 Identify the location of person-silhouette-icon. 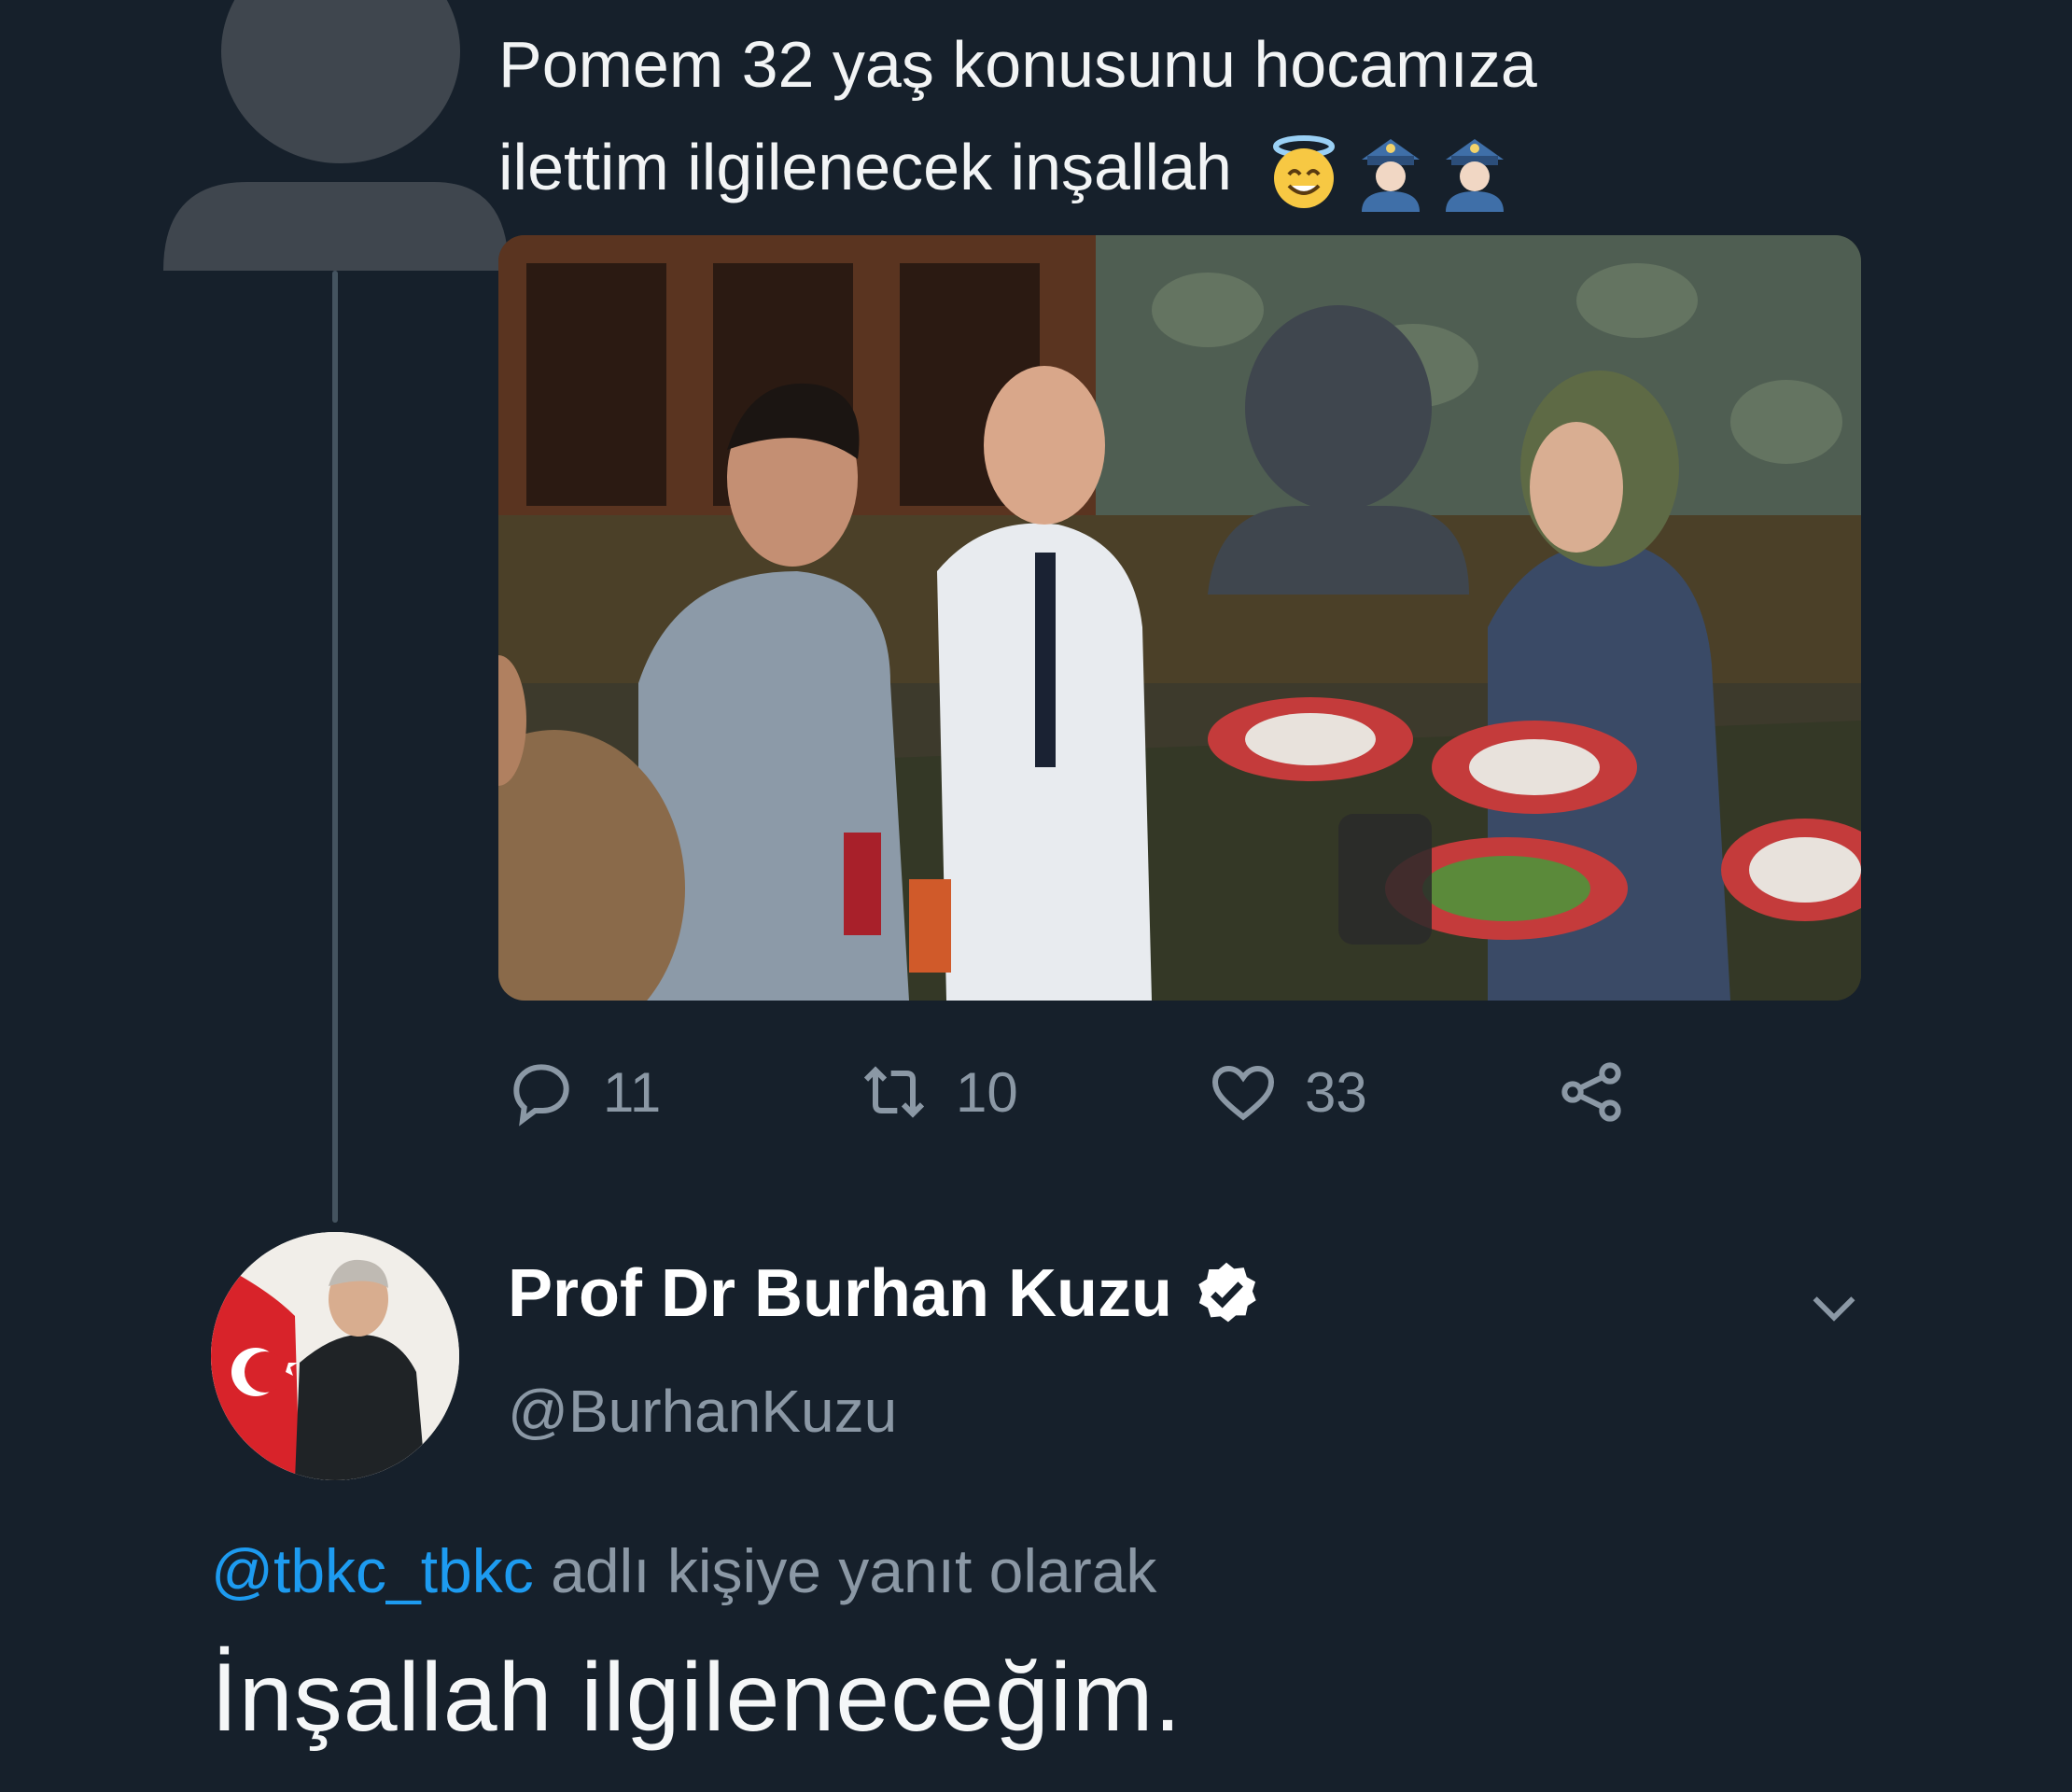
(336, 135).